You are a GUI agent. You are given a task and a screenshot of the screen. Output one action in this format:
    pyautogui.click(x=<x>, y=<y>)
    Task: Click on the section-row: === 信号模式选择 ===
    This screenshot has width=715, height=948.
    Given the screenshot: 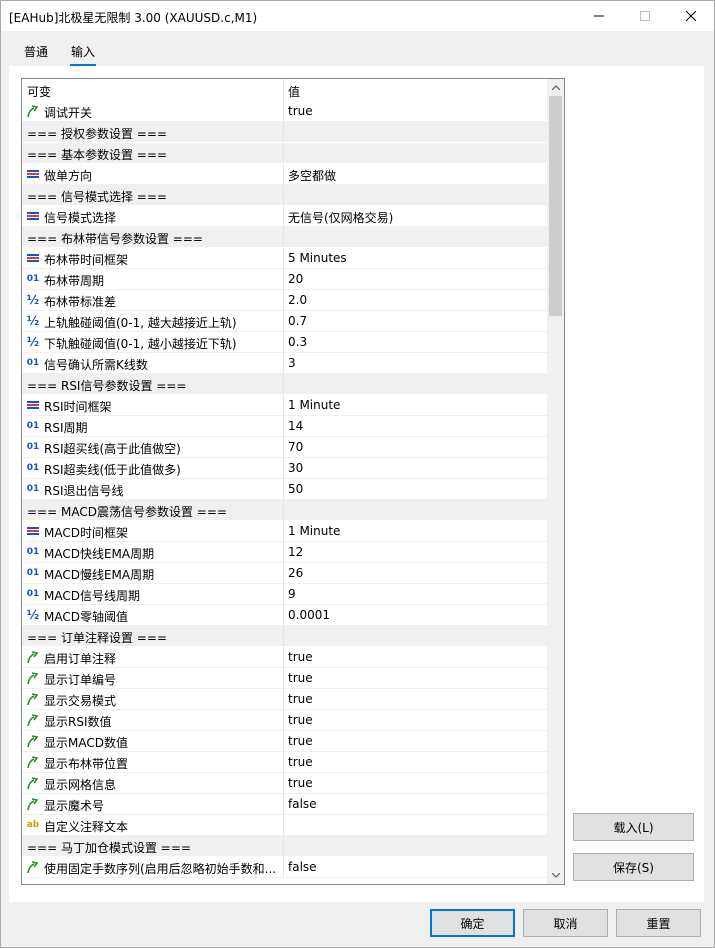 What is the action you would take?
    pyautogui.click(x=284, y=195)
    